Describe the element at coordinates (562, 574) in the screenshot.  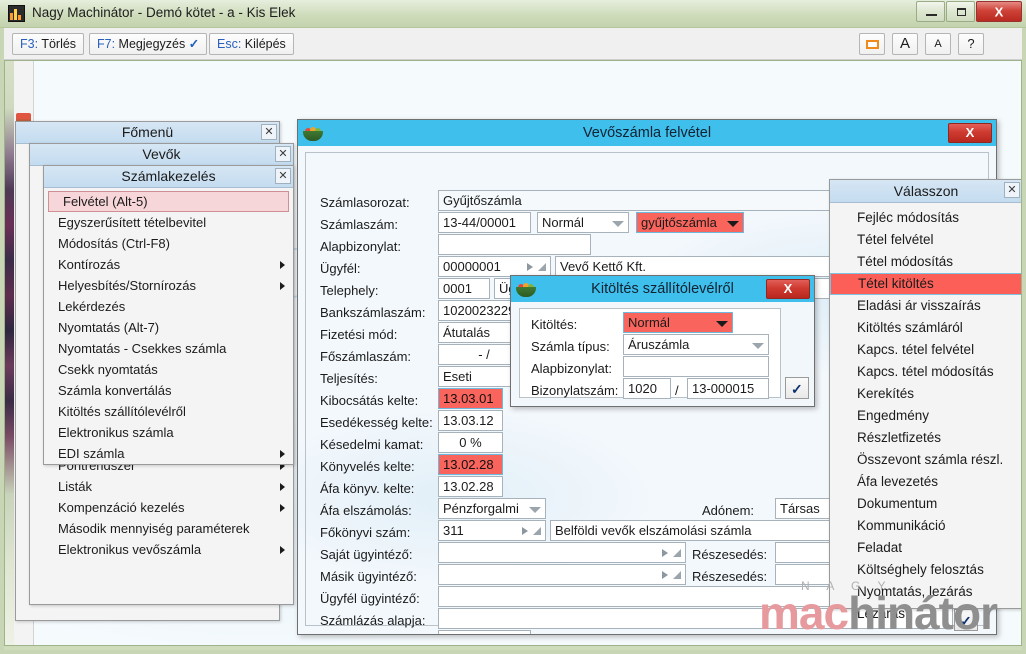
I see `field-masik-ugyintezo` at that location.